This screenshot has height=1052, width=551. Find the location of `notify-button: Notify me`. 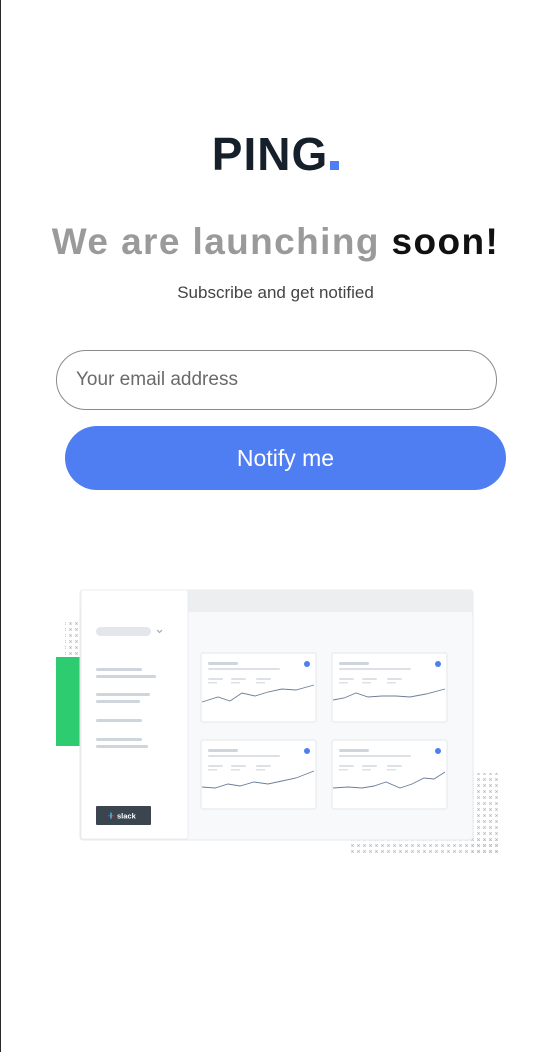

notify-button: Notify me is located at coordinates (285, 458).